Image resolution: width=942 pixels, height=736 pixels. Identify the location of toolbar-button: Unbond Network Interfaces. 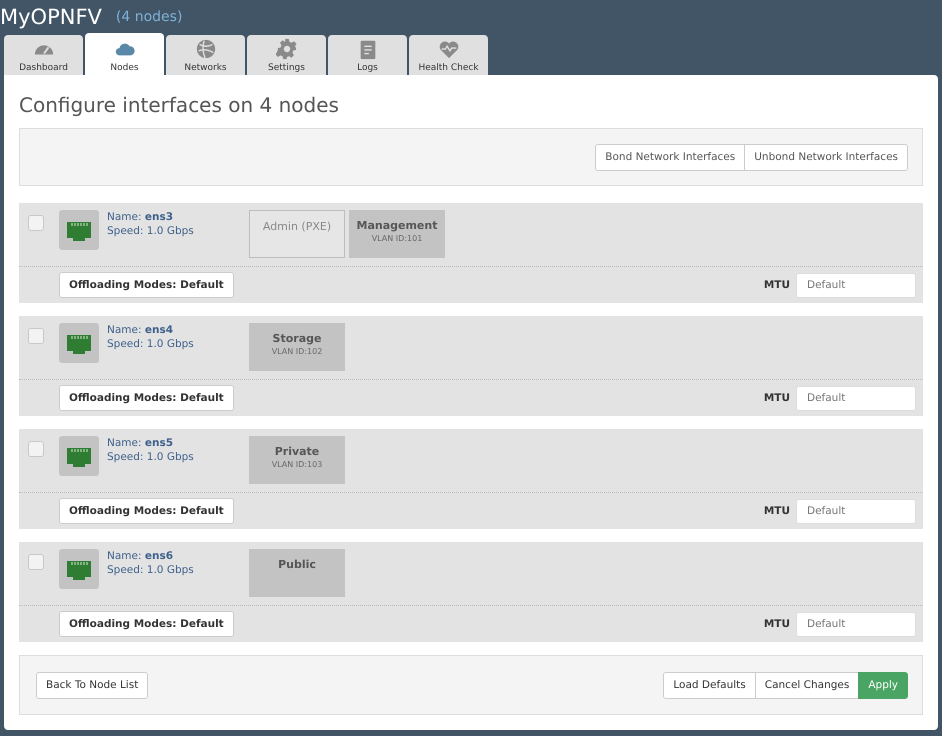
(826, 157).